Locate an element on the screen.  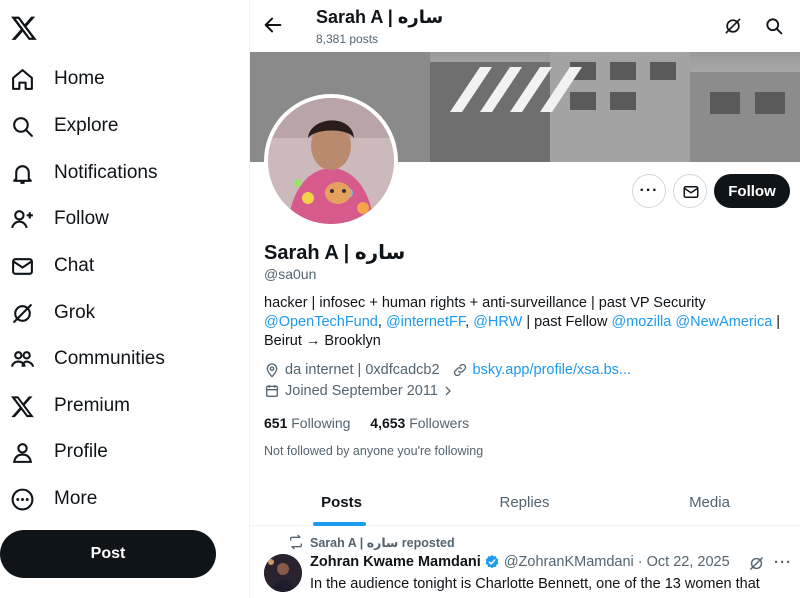
tweet-author-avatar is located at coordinates (283, 573).